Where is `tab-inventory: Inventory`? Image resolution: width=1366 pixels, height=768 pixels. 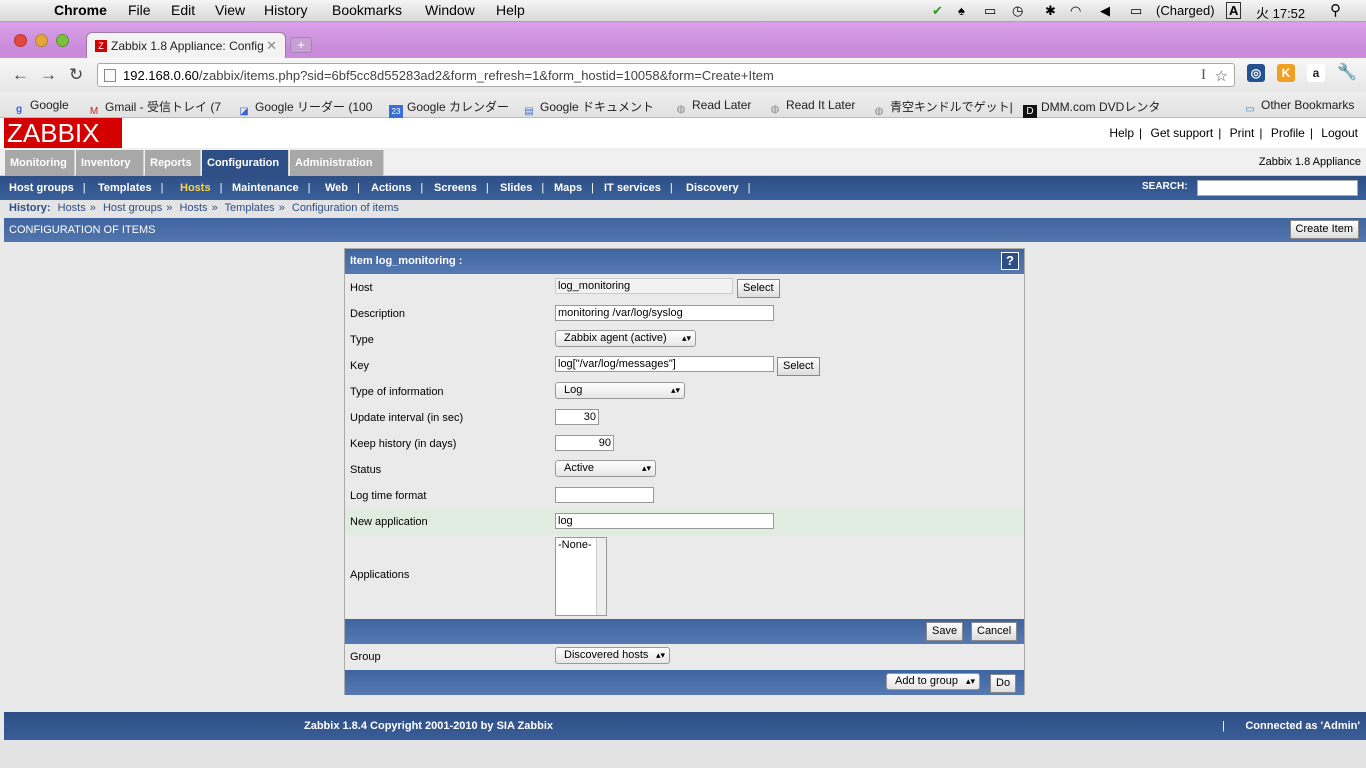 tab-inventory: Inventory is located at coordinates (110, 163).